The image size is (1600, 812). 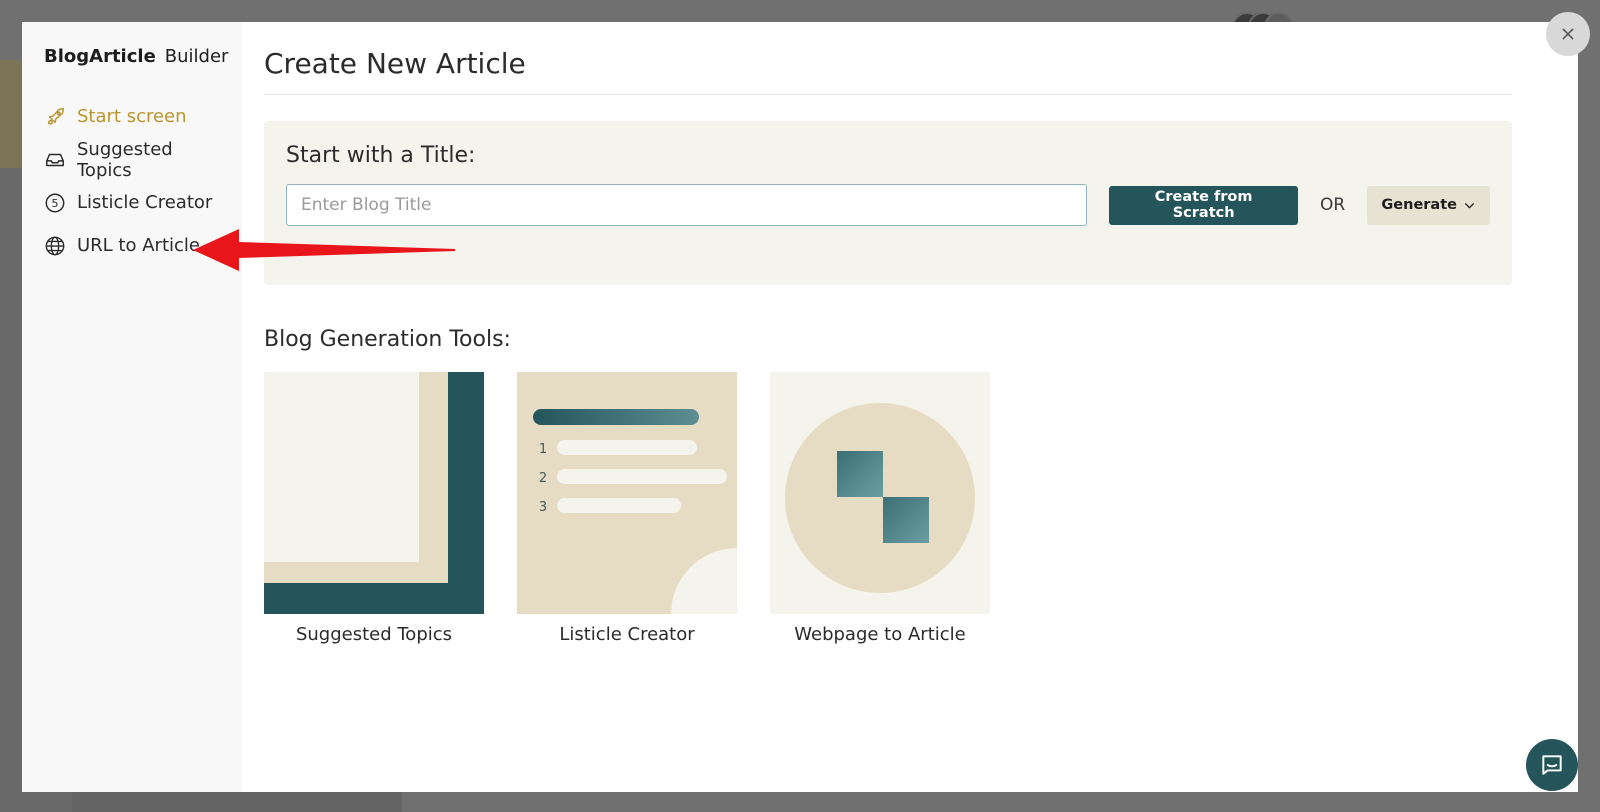 What do you see at coordinates (55, 159) in the screenshot?
I see `tray-icon` at bounding box center [55, 159].